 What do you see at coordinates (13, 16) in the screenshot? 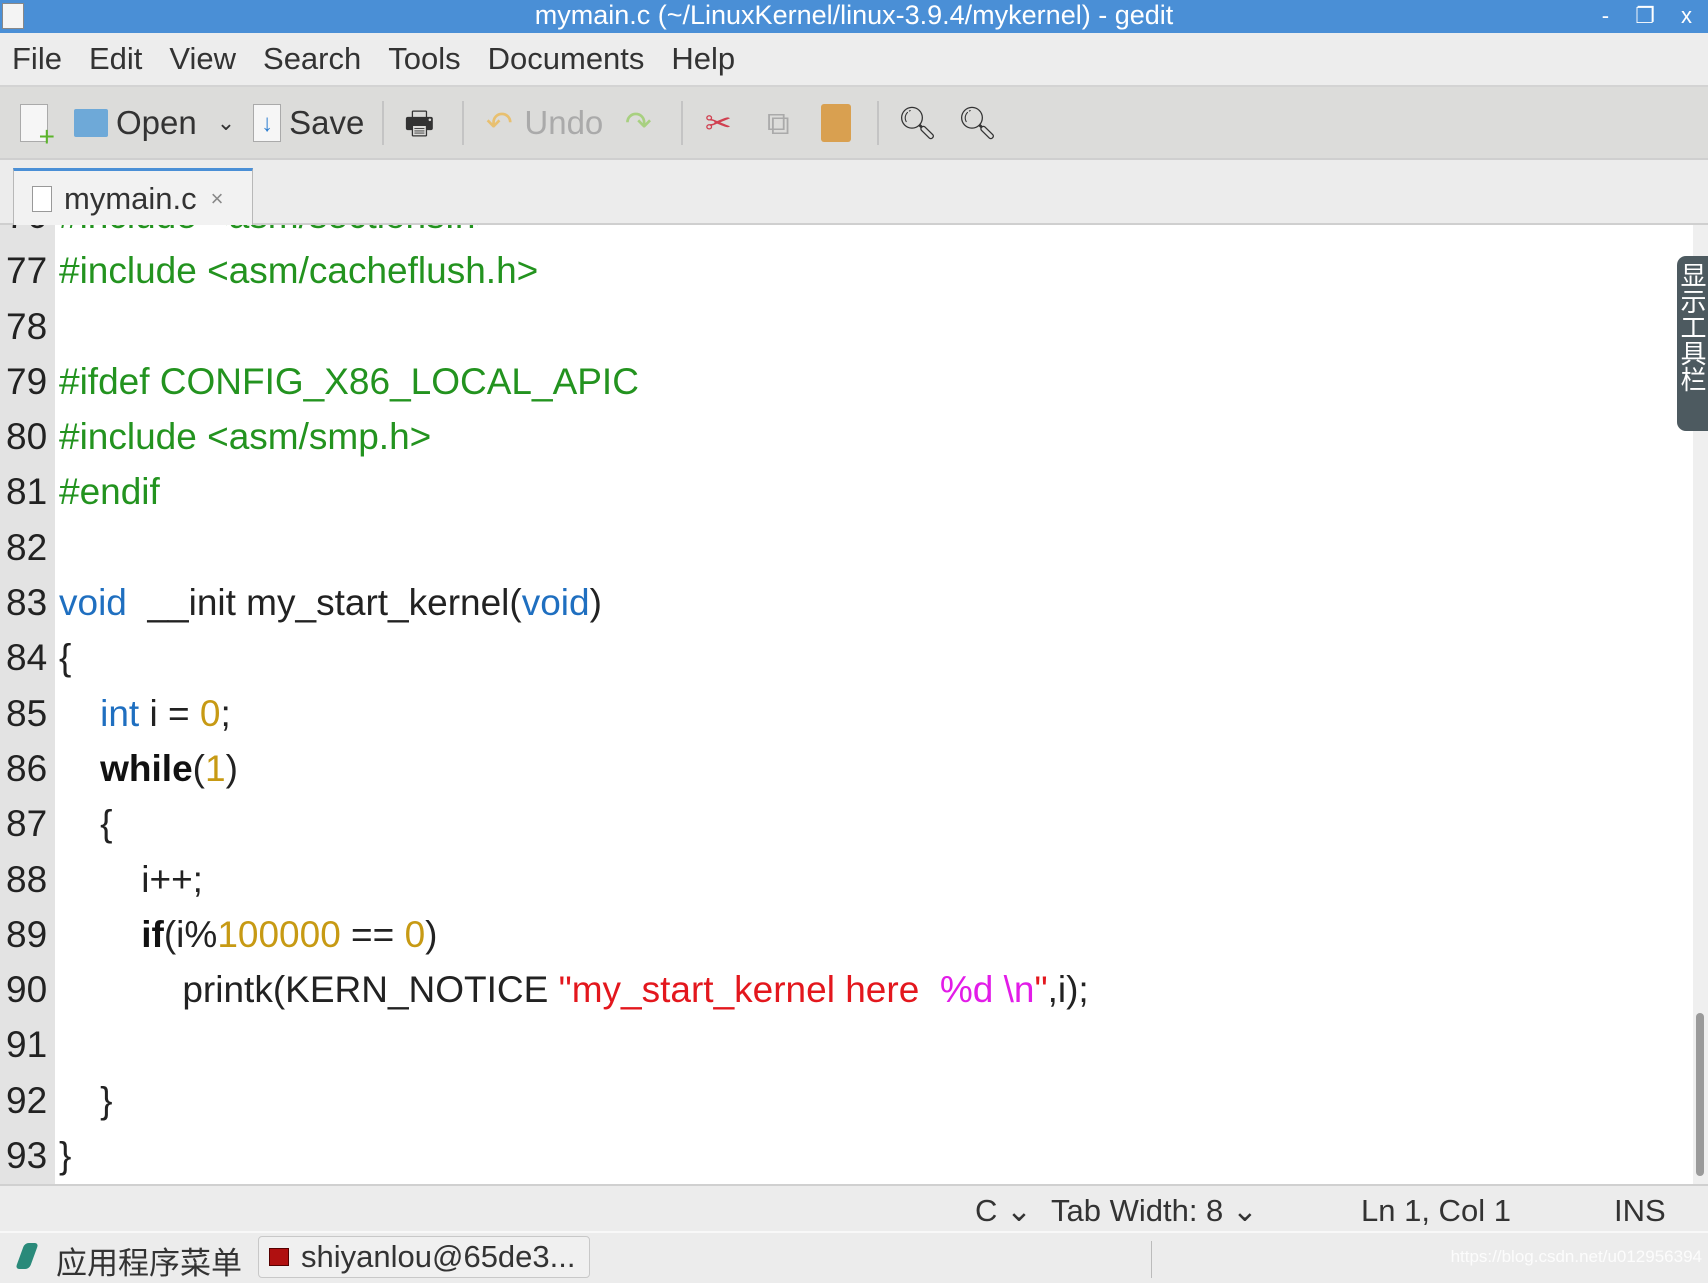
I see `gedit-app-icon` at bounding box center [13, 16].